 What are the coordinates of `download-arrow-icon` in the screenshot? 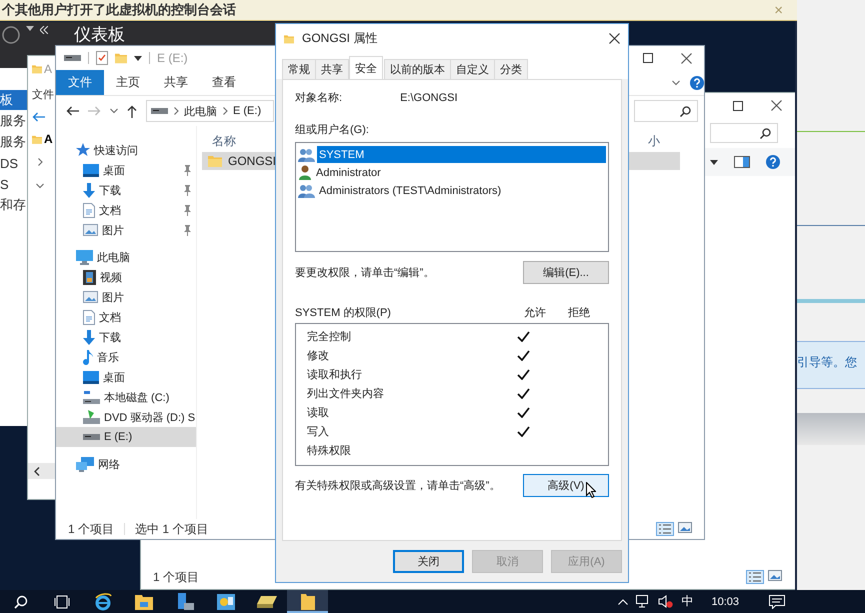 It's located at (89, 190).